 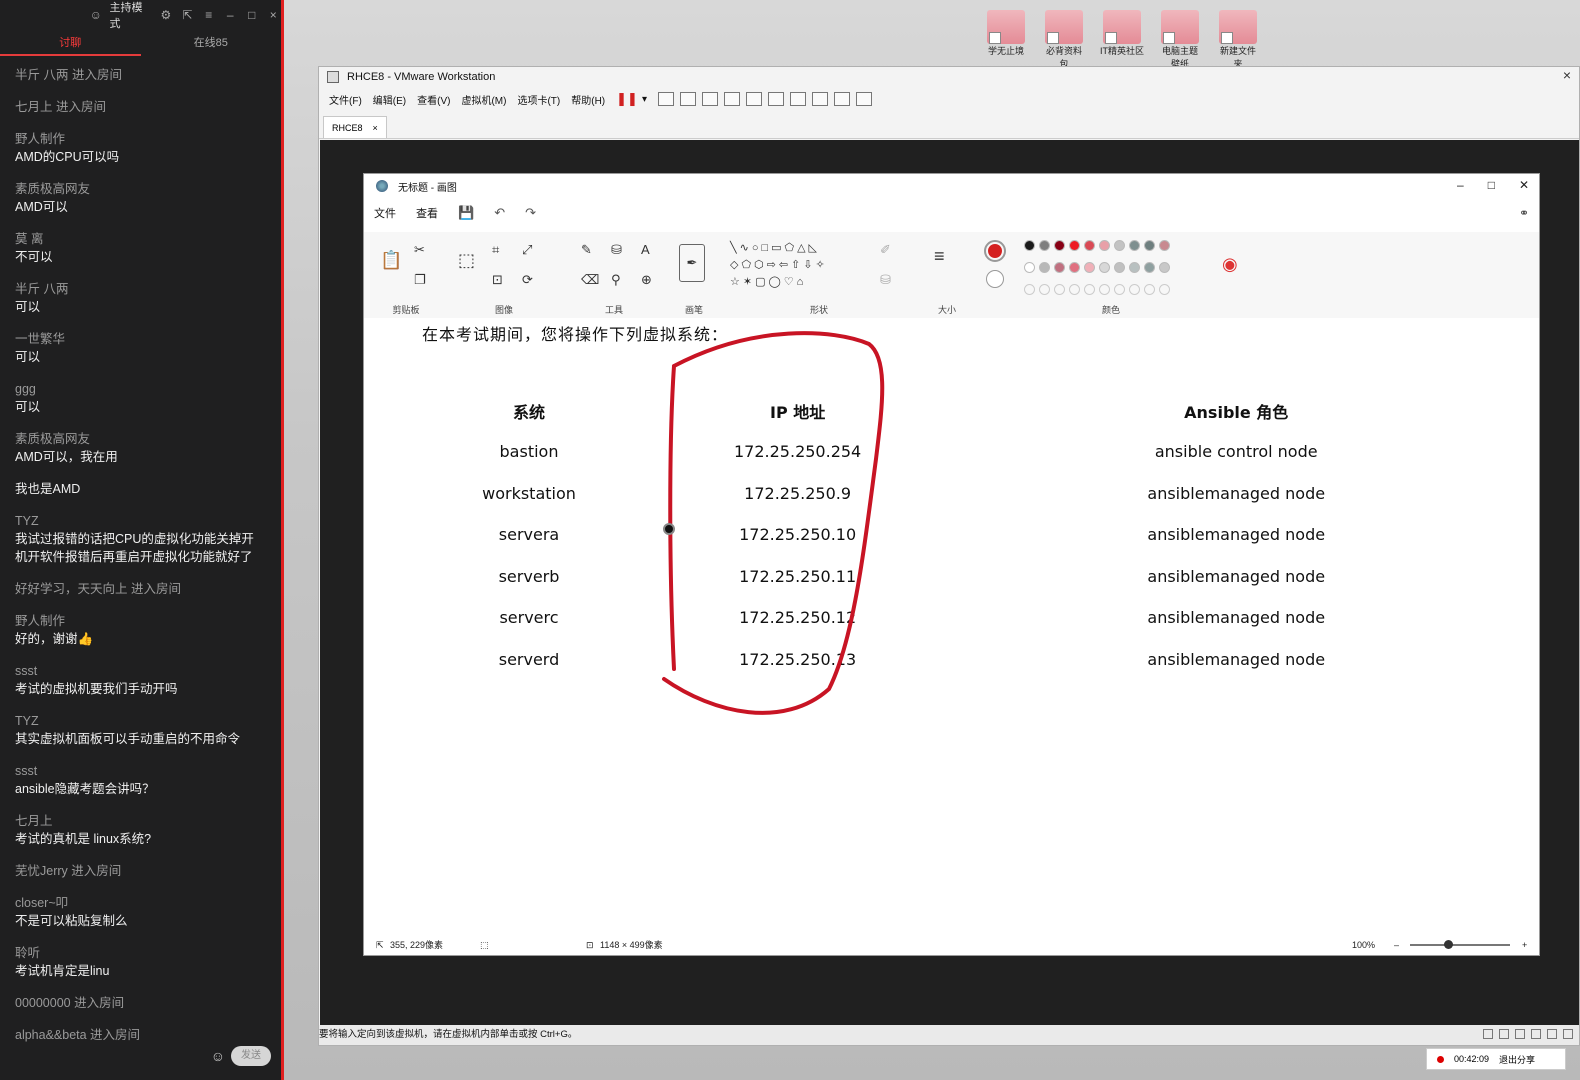 What do you see at coordinates (140, 239) in the screenshot?
I see `chat-username: 莫 离` at bounding box center [140, 239].